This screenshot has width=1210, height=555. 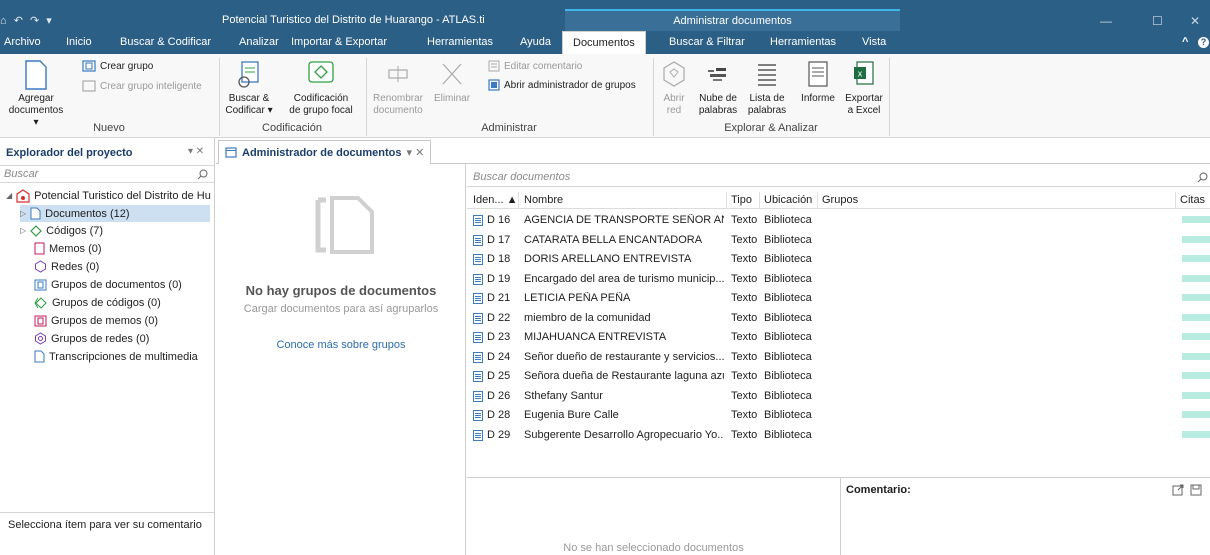 What do you see at coordinates (196, 151) in the screenshot?
I see `panel-pin-close: ▾ ✕` at bounding box center [196, 151].